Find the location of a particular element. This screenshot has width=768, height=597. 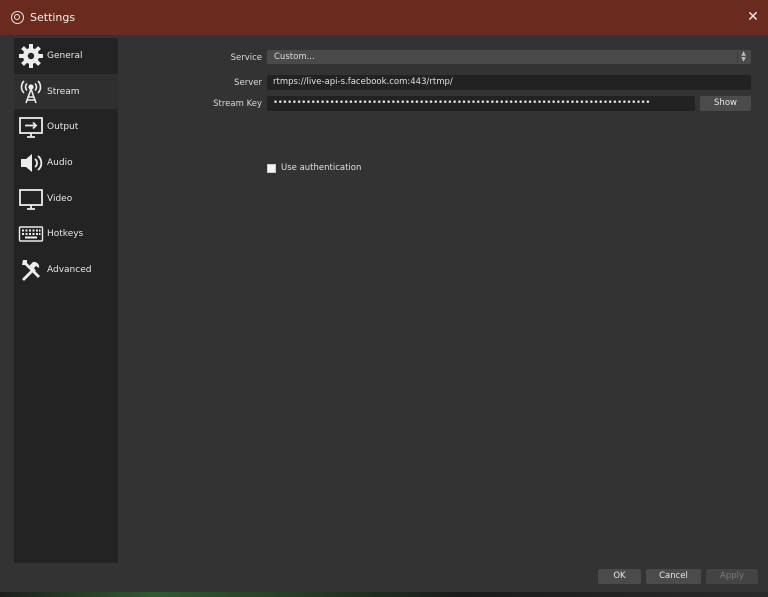

service-select: Custom... ▲ ▼ is located at coordinates (509, 57).